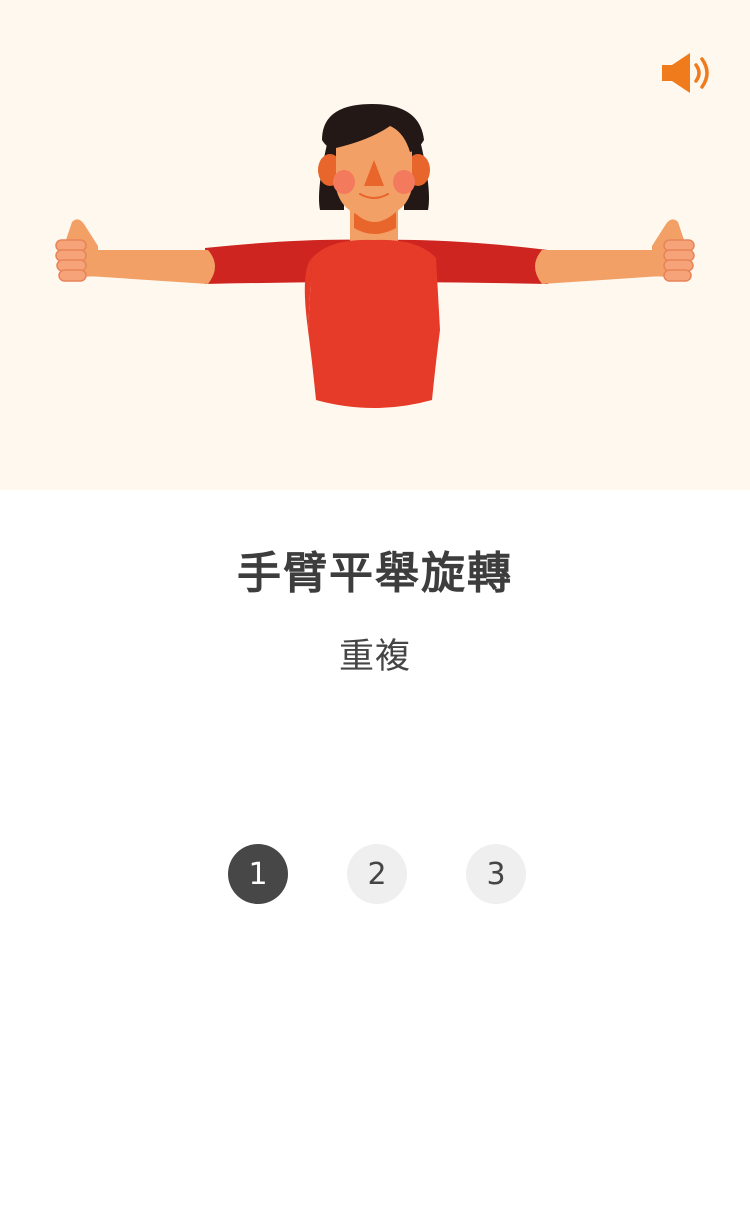  I want to click on right-hand, so click(673, 250).